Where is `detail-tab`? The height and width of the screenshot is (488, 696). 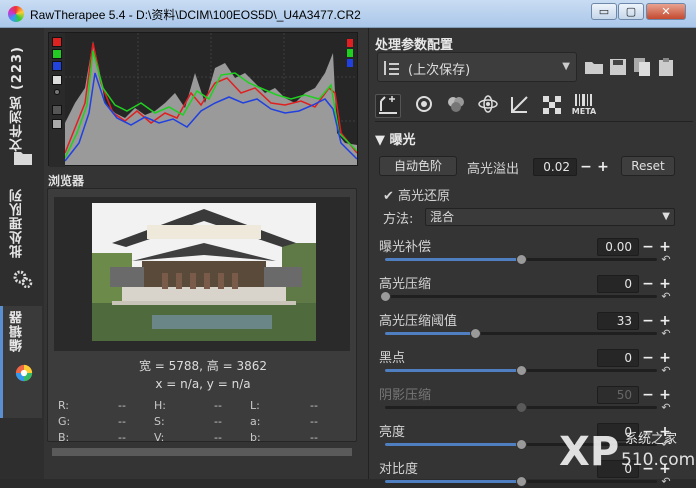
detail-tab is located at coordinates (424, 106).